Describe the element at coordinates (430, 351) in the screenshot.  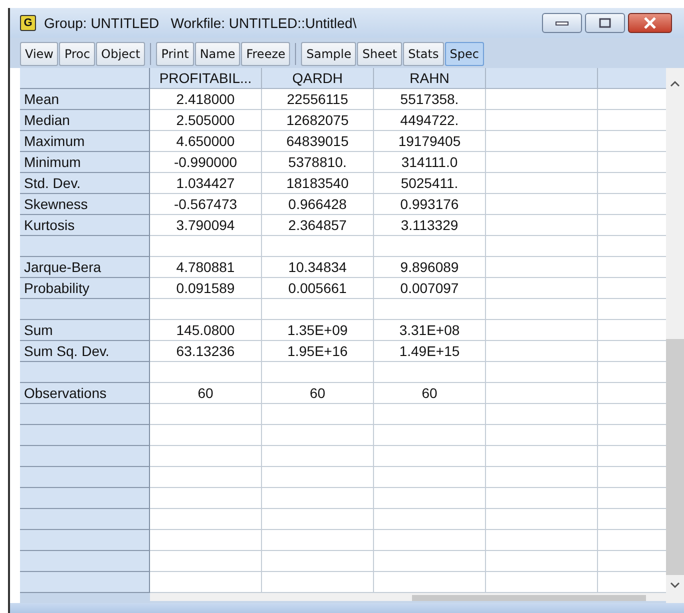
I see `table-cell: 1.49E+15` at that location.